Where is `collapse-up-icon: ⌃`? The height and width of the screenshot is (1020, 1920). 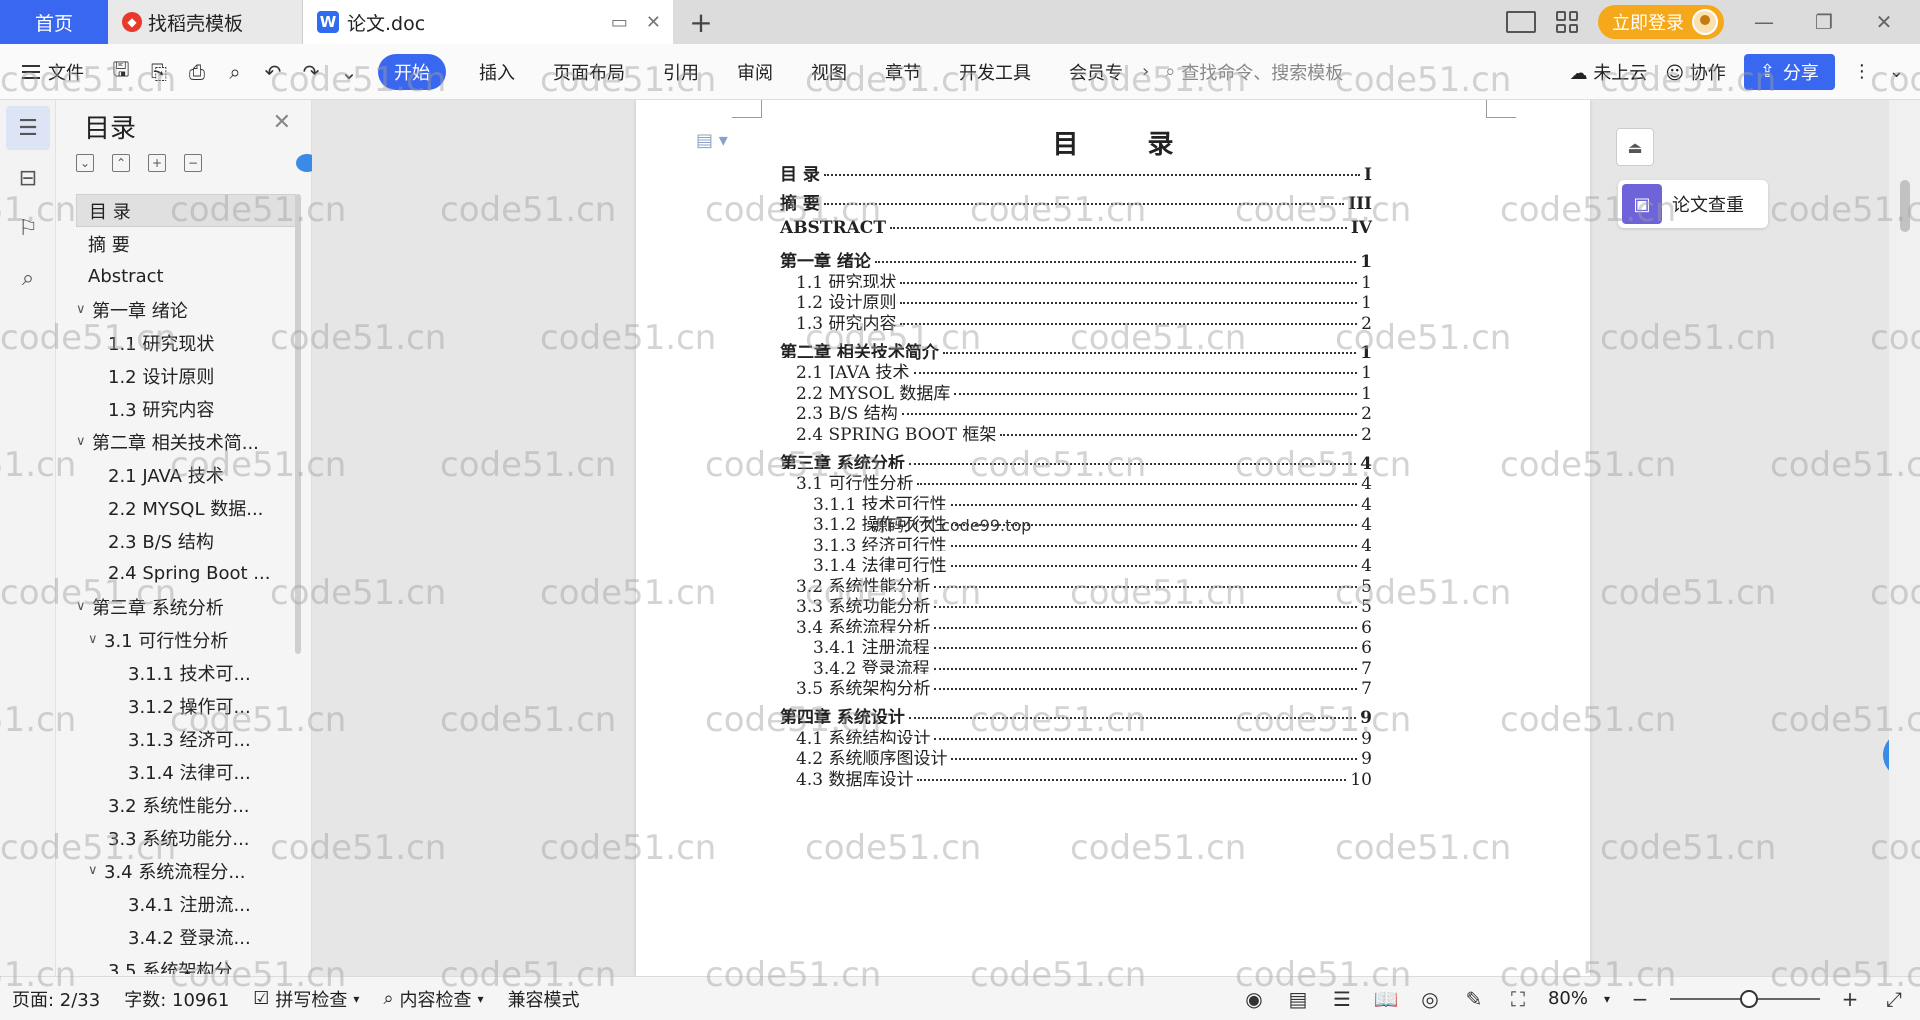 collapse-up-icon: ⌃ is located at coordinates (121, 163).